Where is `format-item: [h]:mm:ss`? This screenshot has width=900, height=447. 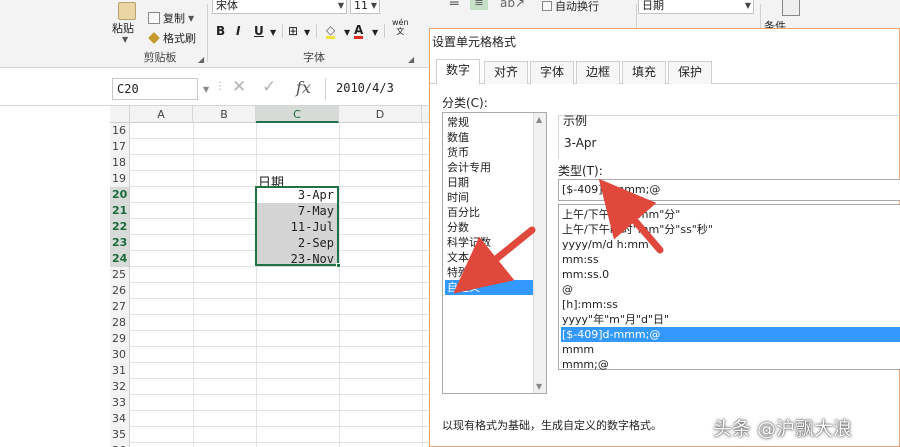
format-item: [h]:mm:ss is located at coordinates (730, 304).